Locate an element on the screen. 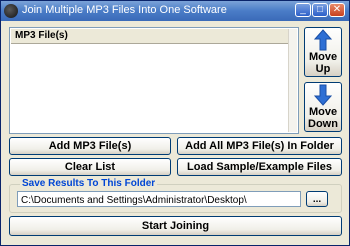  app-icon is located at coordinates (11, 11).